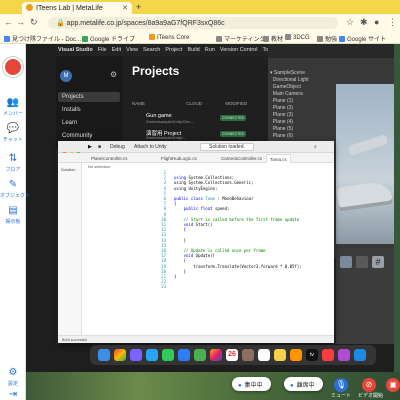  I want to click on freeform-icon, so click(296, 355).